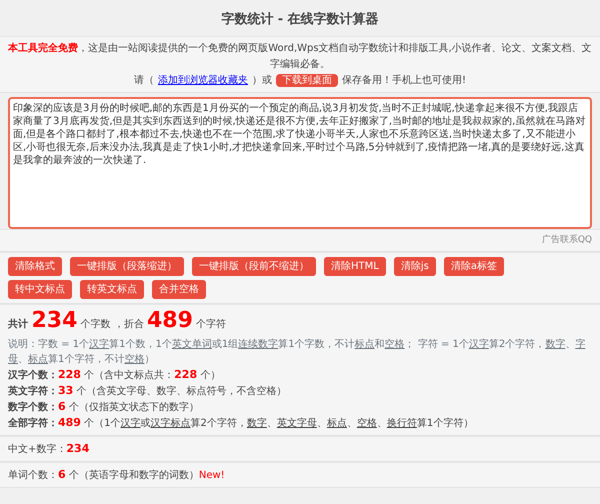 This screenshot has height=504, width=600. Describe the element at coordinates (179, 289) in the screenshot. I see `action-button: 合并空格` at that location.